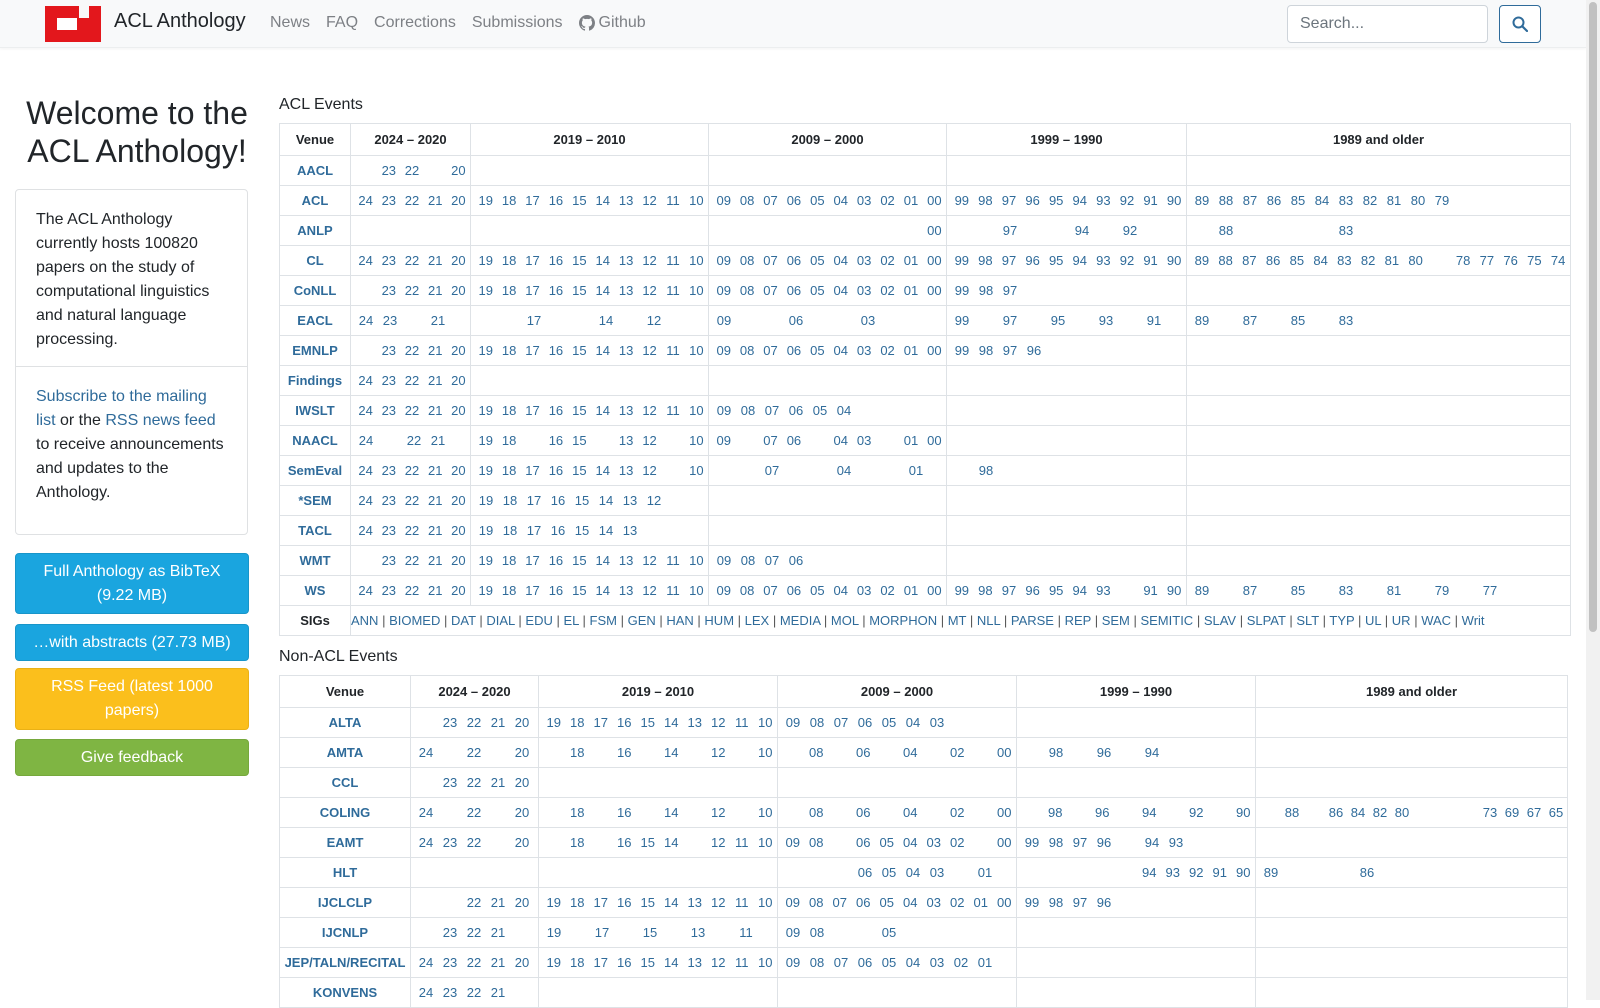  What do you see at coordinates (290, 23) in the screenshot?
I see `nav-news: News` at bounding box center [290, 23].